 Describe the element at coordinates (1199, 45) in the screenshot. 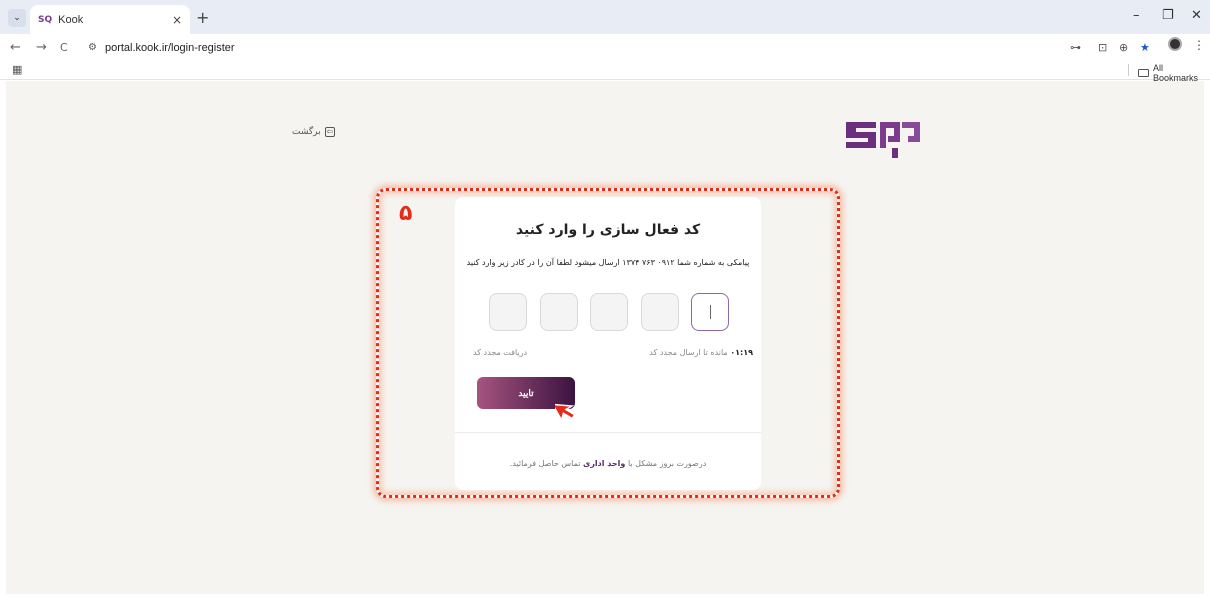

I see `browser-menu-icon: ⋮` at that location.